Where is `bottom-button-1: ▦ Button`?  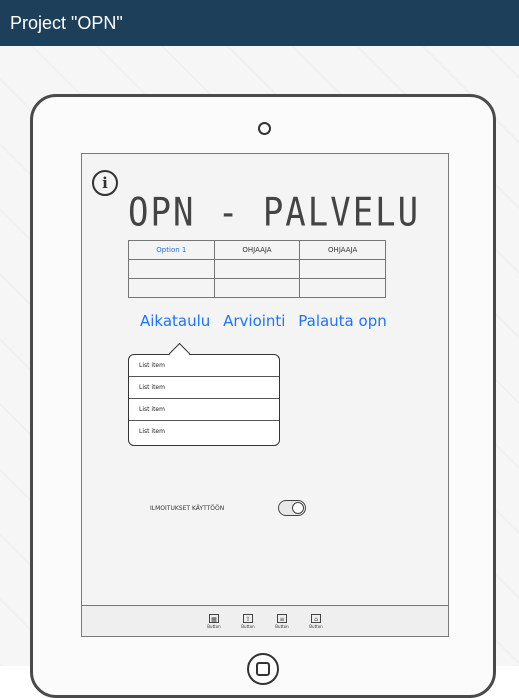 bottom-button-1: ▦ Button is located at coordinates (214, 621).